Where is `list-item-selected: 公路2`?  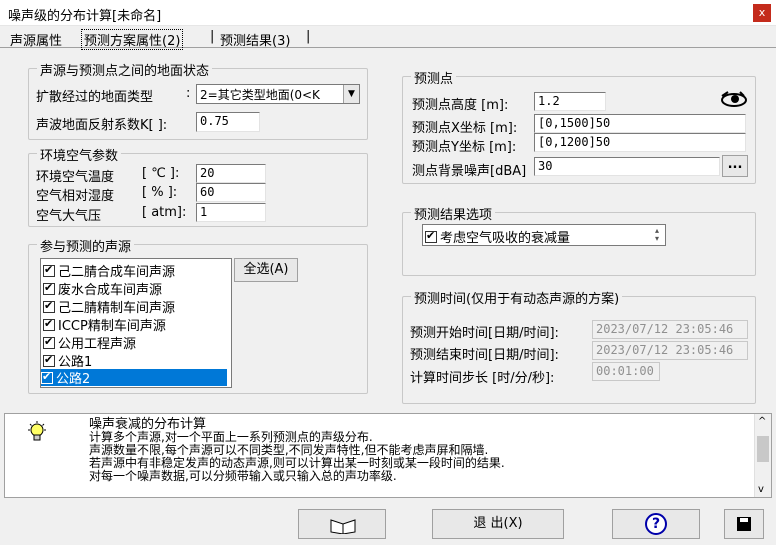 list-item-selected: 公路2 is located at coordinates (134, 378).